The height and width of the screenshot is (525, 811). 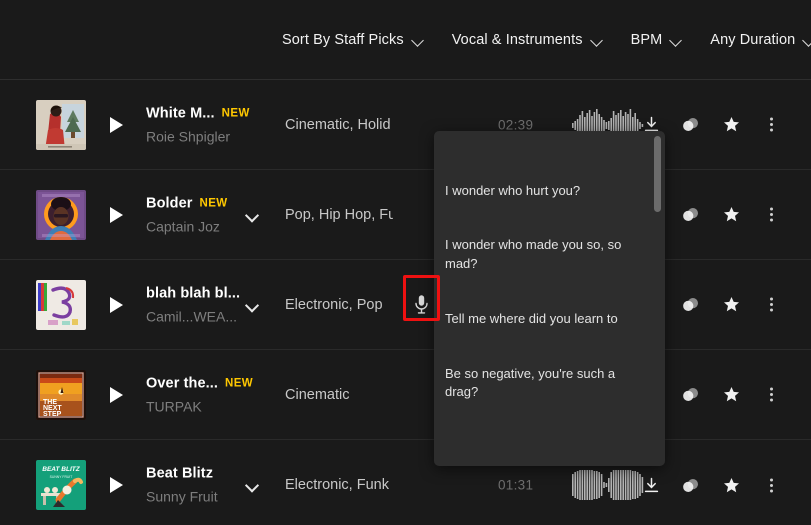 What do you see at coordinates (513, 190) in the screenshot?
I see `lyrics-line: I wonder who hurt you?` at bounding box center [513, 190].